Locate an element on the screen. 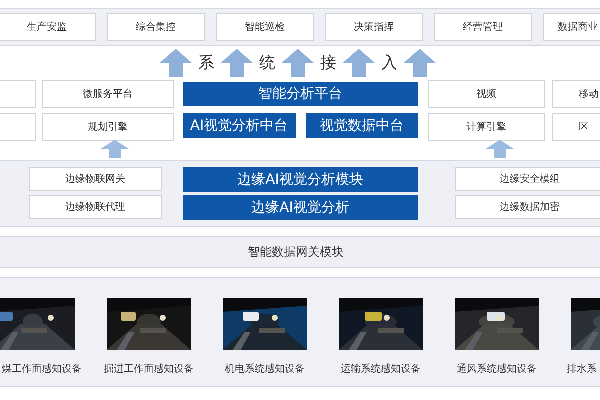 The height and width of the screenshot is (400, 600). device-label: 通风系统感知设备 is located at coordinates (497, 369).